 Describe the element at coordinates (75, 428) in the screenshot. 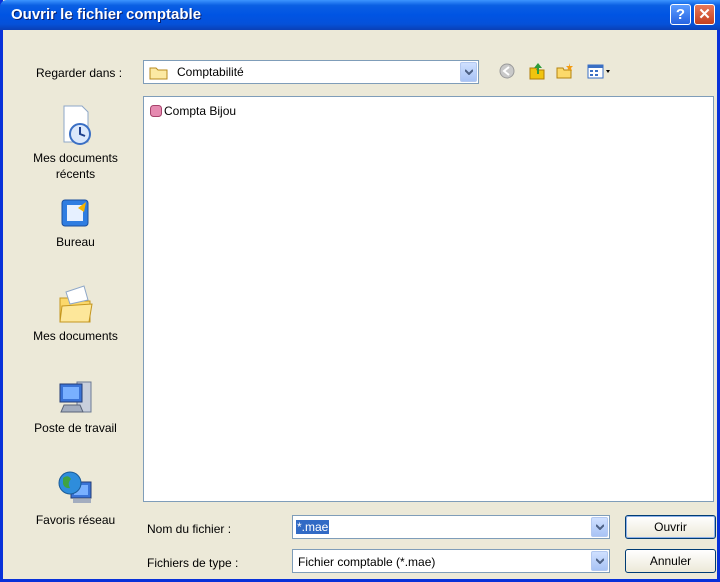

I see `place-label: Poste de travail` at that location.